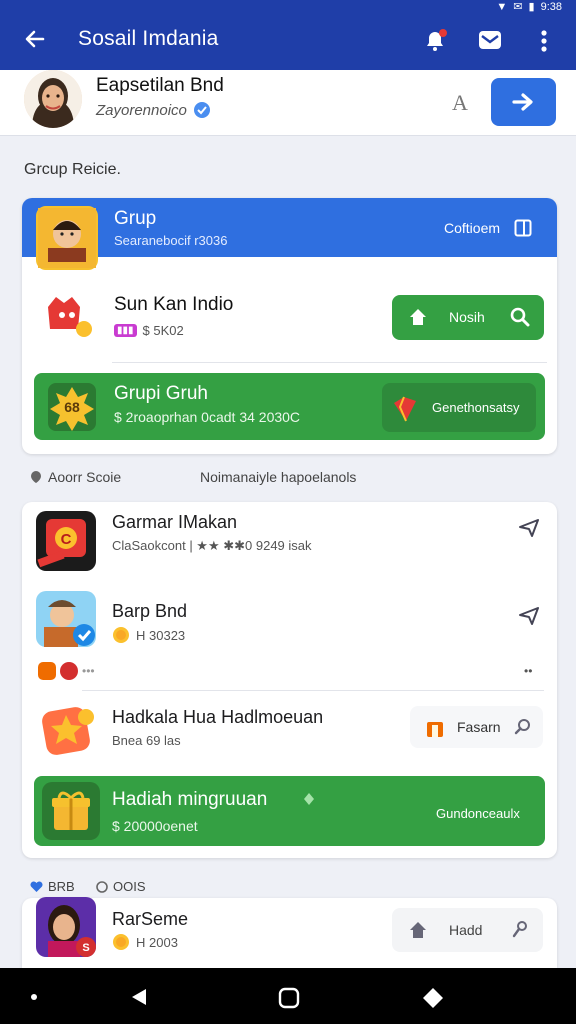 The width and height of the screenshot is (576, 1024). Describe the element at coordinates (531, 7) in the screenshot. I see `signal-icon: ▮` at that location.